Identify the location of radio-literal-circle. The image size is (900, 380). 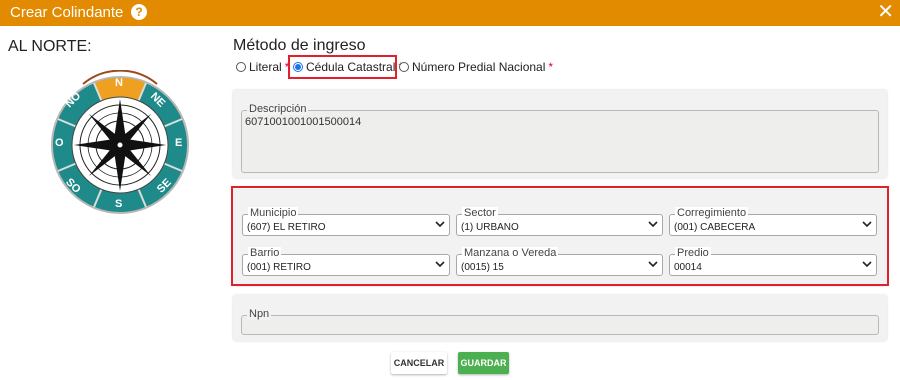
(241, 67).